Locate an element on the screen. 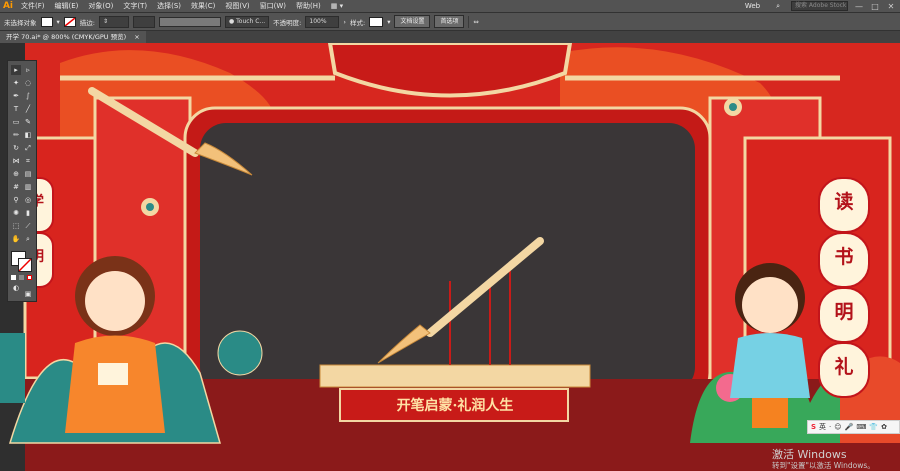 Image resolution: width=900 pixels, height=471 pixels. divider is located at coordinates (469, 21).